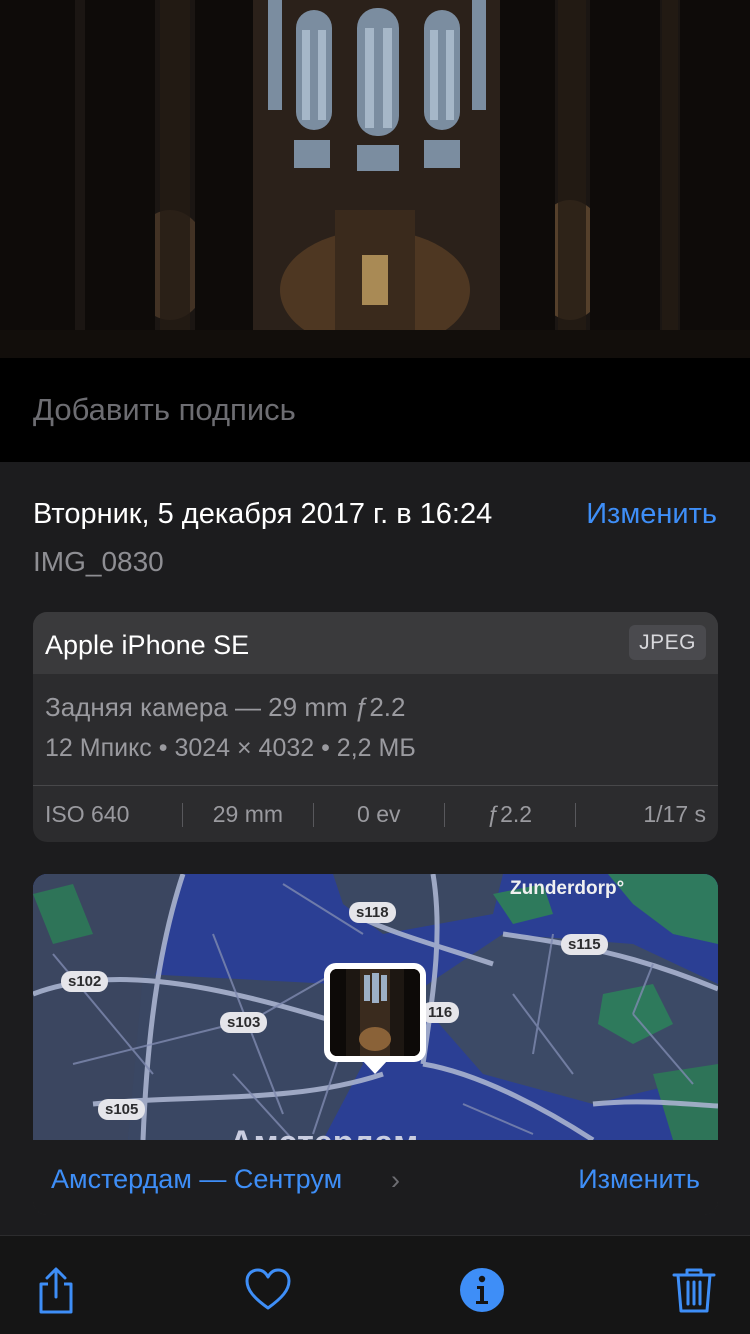 This screenshot has width=750, height=1334. What do you see at coordinates (196, 1179) in the screenshot?
I see `location-link: Амстердам — Сентрум` at bounding box center [196, 1179].